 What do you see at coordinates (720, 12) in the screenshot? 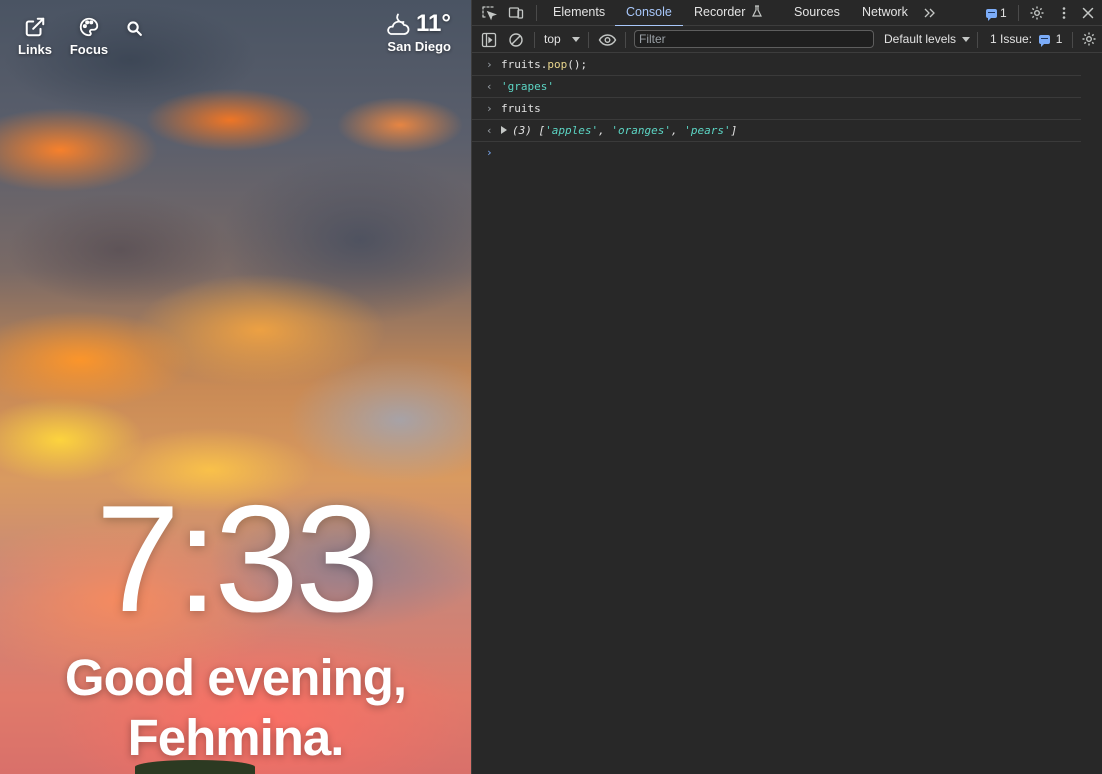
I see `tab-recorder-label: Recorder` at bounding box center [720, 12].